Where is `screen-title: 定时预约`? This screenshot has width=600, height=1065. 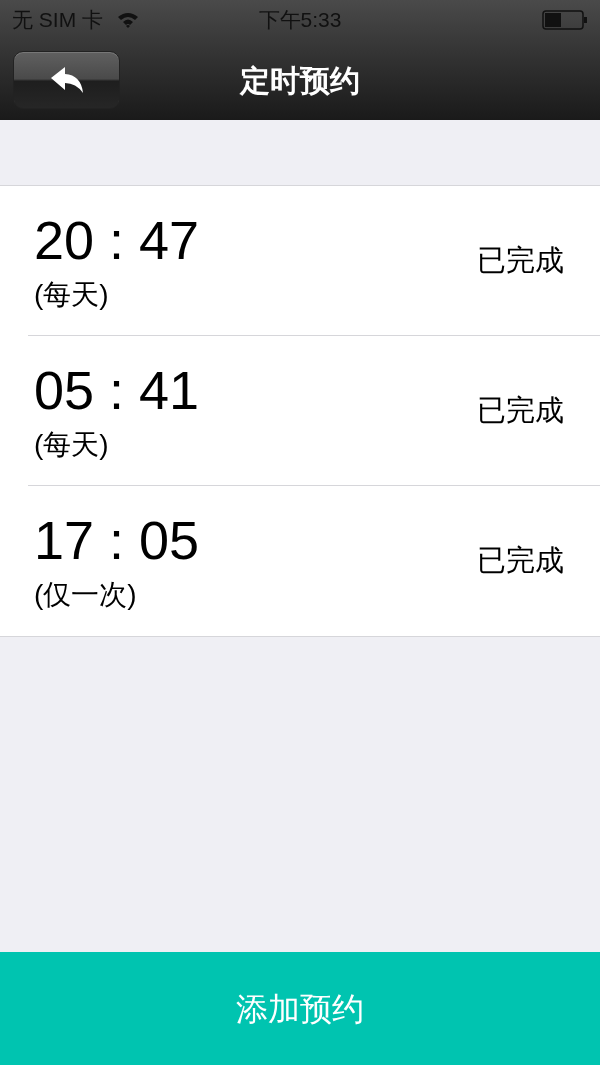
screen-title: 定时预约 is located at coordinates (300, 80).